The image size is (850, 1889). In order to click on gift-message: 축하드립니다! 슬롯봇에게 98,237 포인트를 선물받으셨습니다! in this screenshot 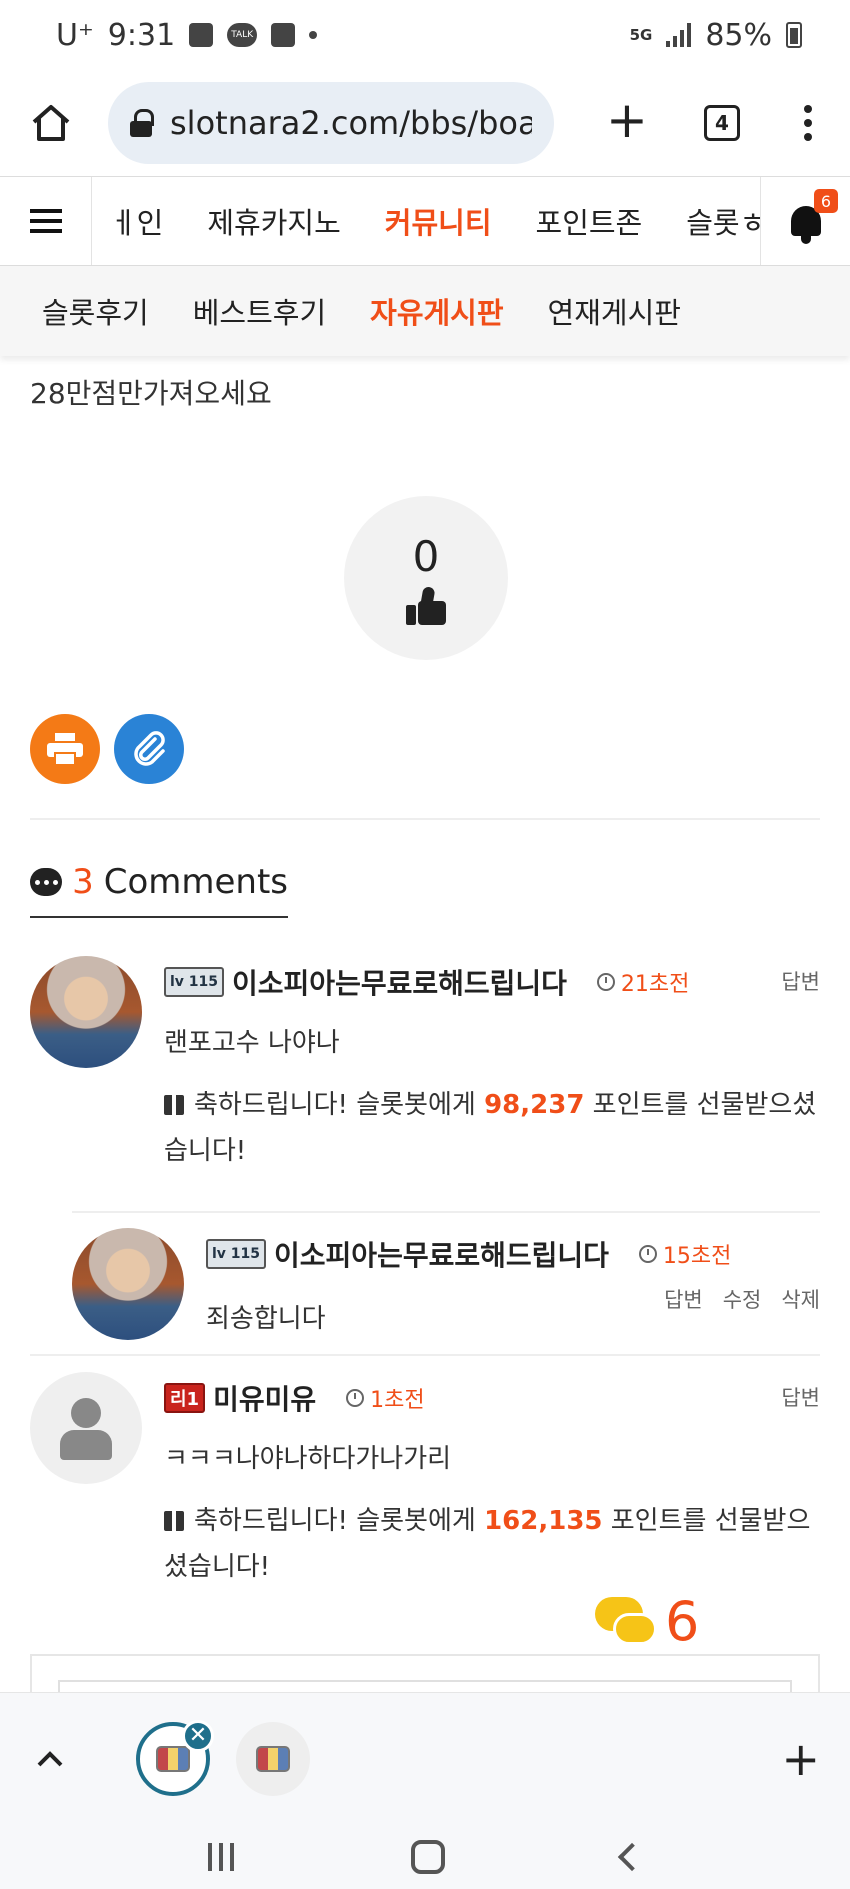, I will do `click(492, 1128)`.